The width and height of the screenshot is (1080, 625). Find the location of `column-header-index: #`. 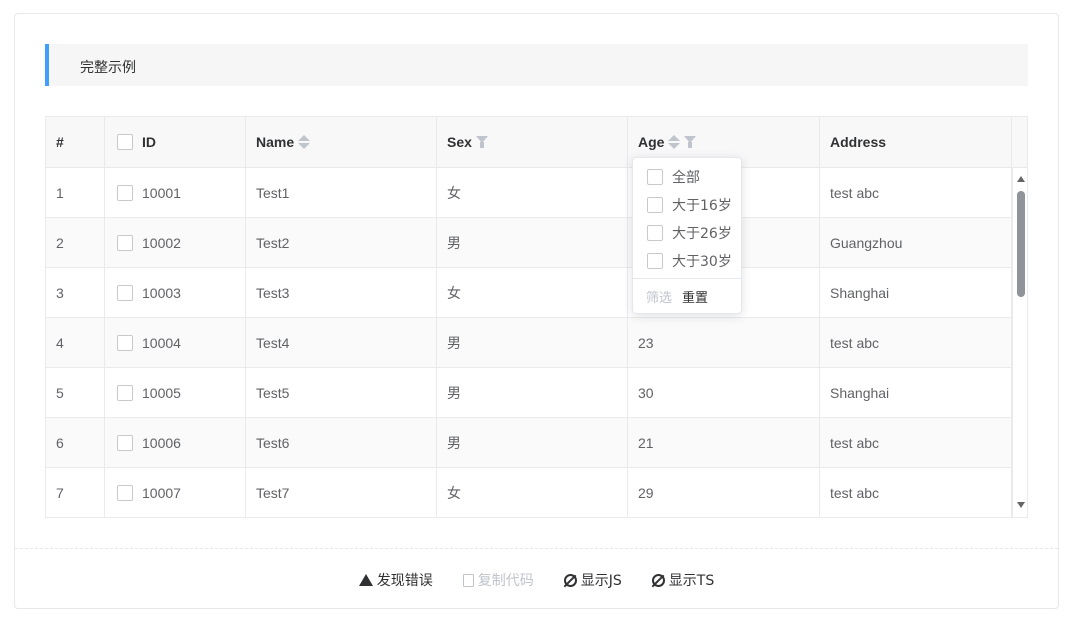

column-header-index: # is located at coordinates (75, 142).